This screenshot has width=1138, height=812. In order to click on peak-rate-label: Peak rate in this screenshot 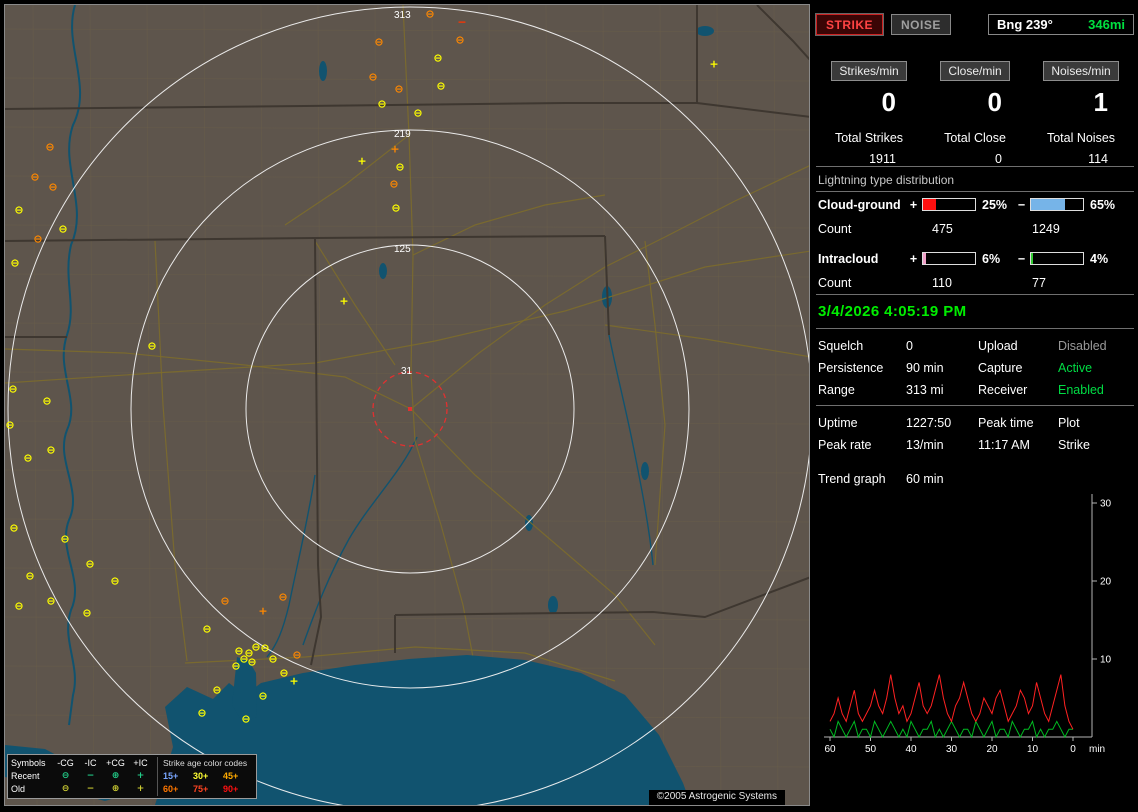, I will do `click(845, 445)`.